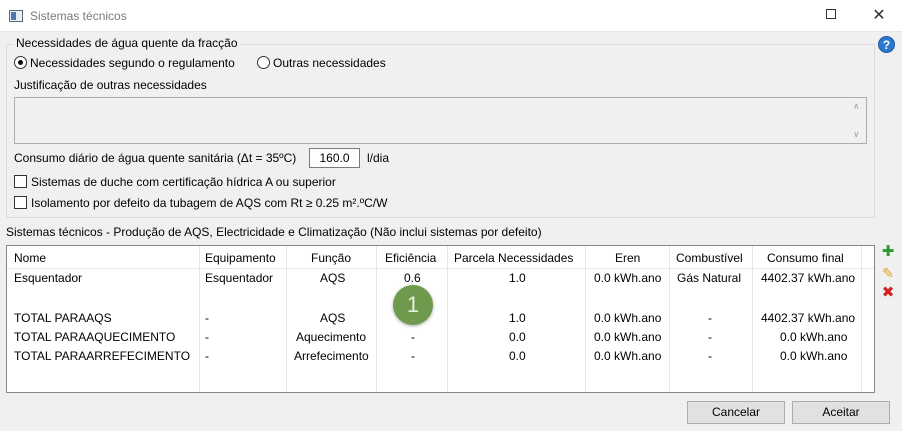 The image size is (902, 431). I want to click on radio-checked-indicator, so click(20, 62).